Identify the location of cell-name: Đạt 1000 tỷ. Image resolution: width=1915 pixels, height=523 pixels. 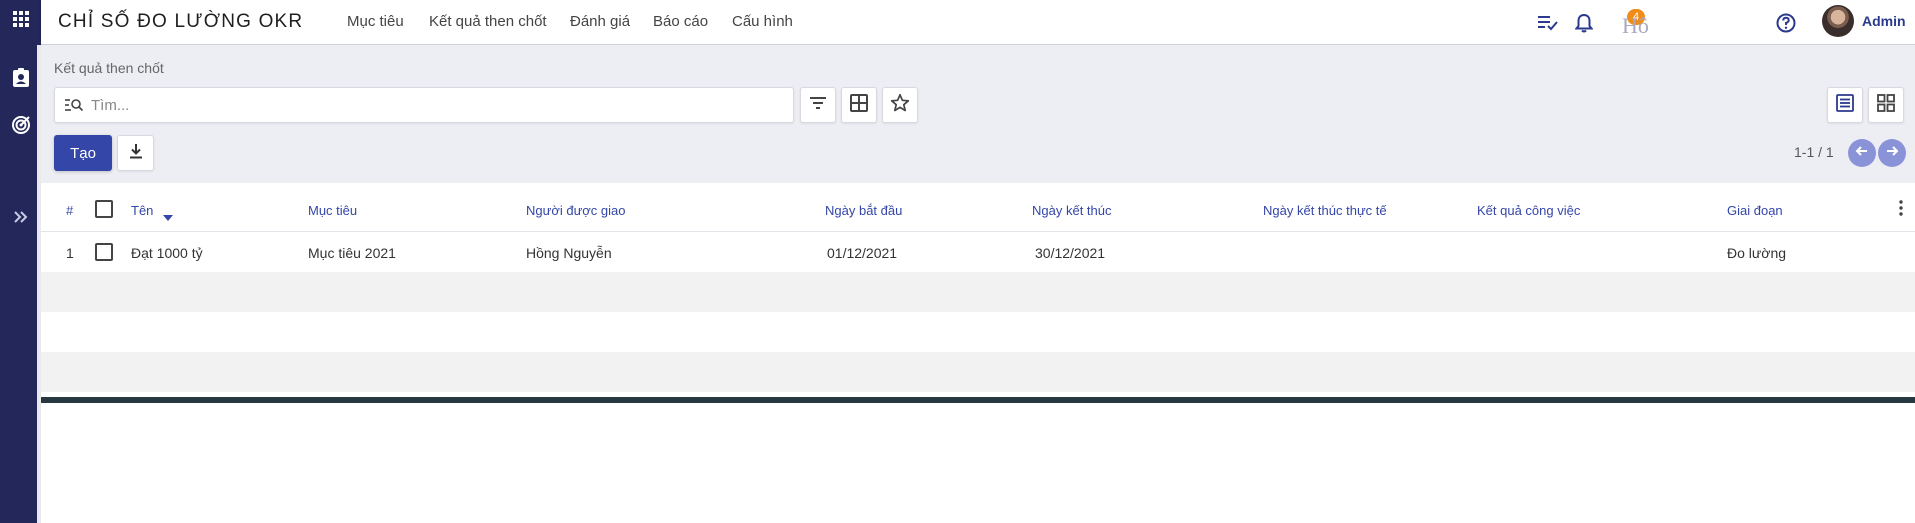
(167, 253).